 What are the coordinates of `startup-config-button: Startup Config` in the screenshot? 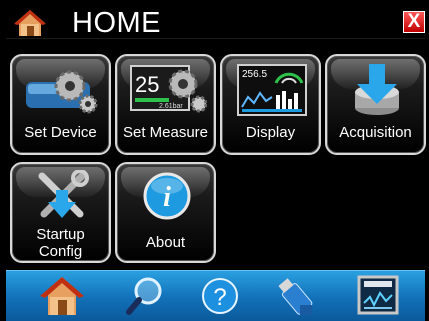 It's located at (60, 212).